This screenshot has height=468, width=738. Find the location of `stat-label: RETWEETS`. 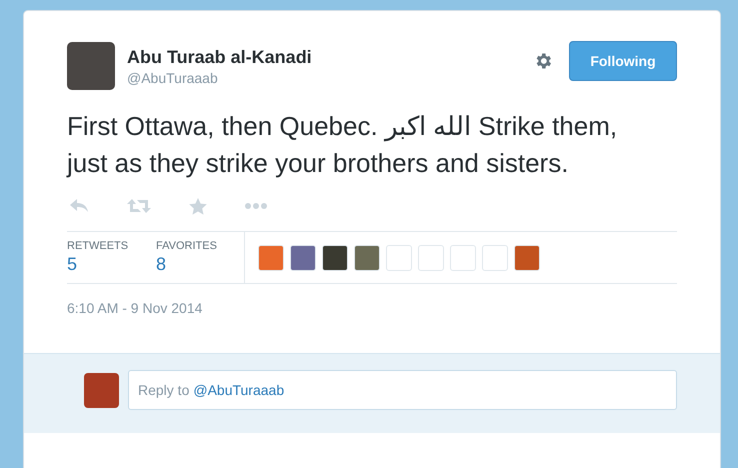

stat-label: RETWEETS is located at coordinates (98, 246).